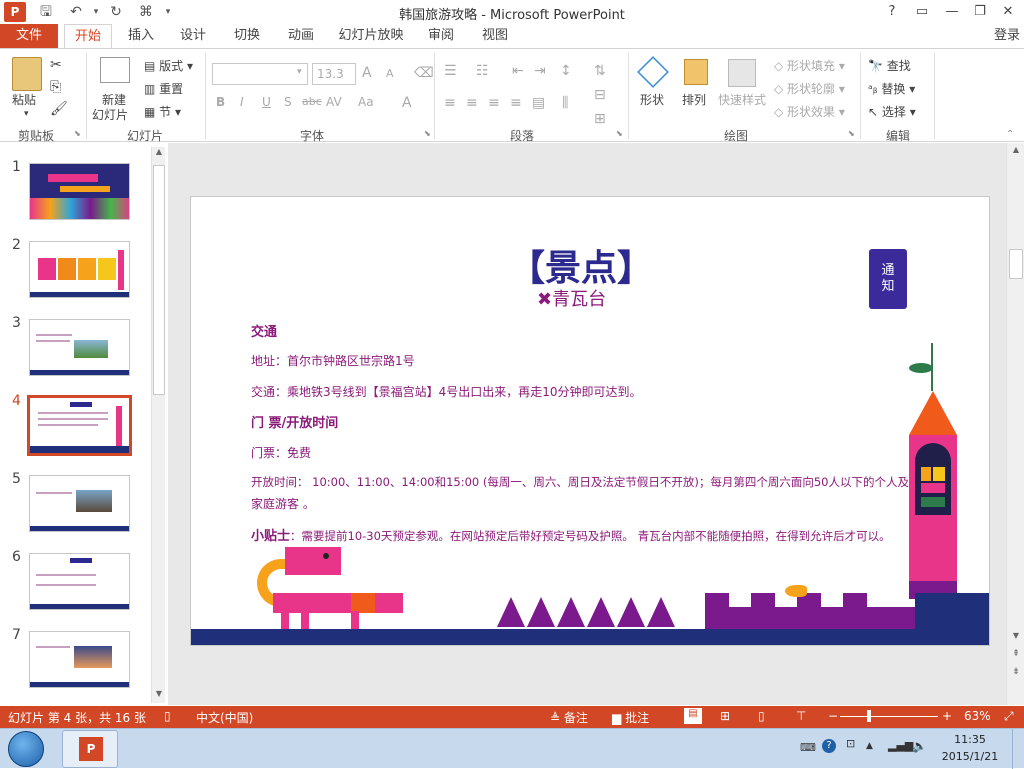 Image resolution: width=1024 pixels, height=769 pixels. What do you see at coordinates (892, 12) in the screenshot?
I see `help-button: ?` at bounding box center [892, 12].